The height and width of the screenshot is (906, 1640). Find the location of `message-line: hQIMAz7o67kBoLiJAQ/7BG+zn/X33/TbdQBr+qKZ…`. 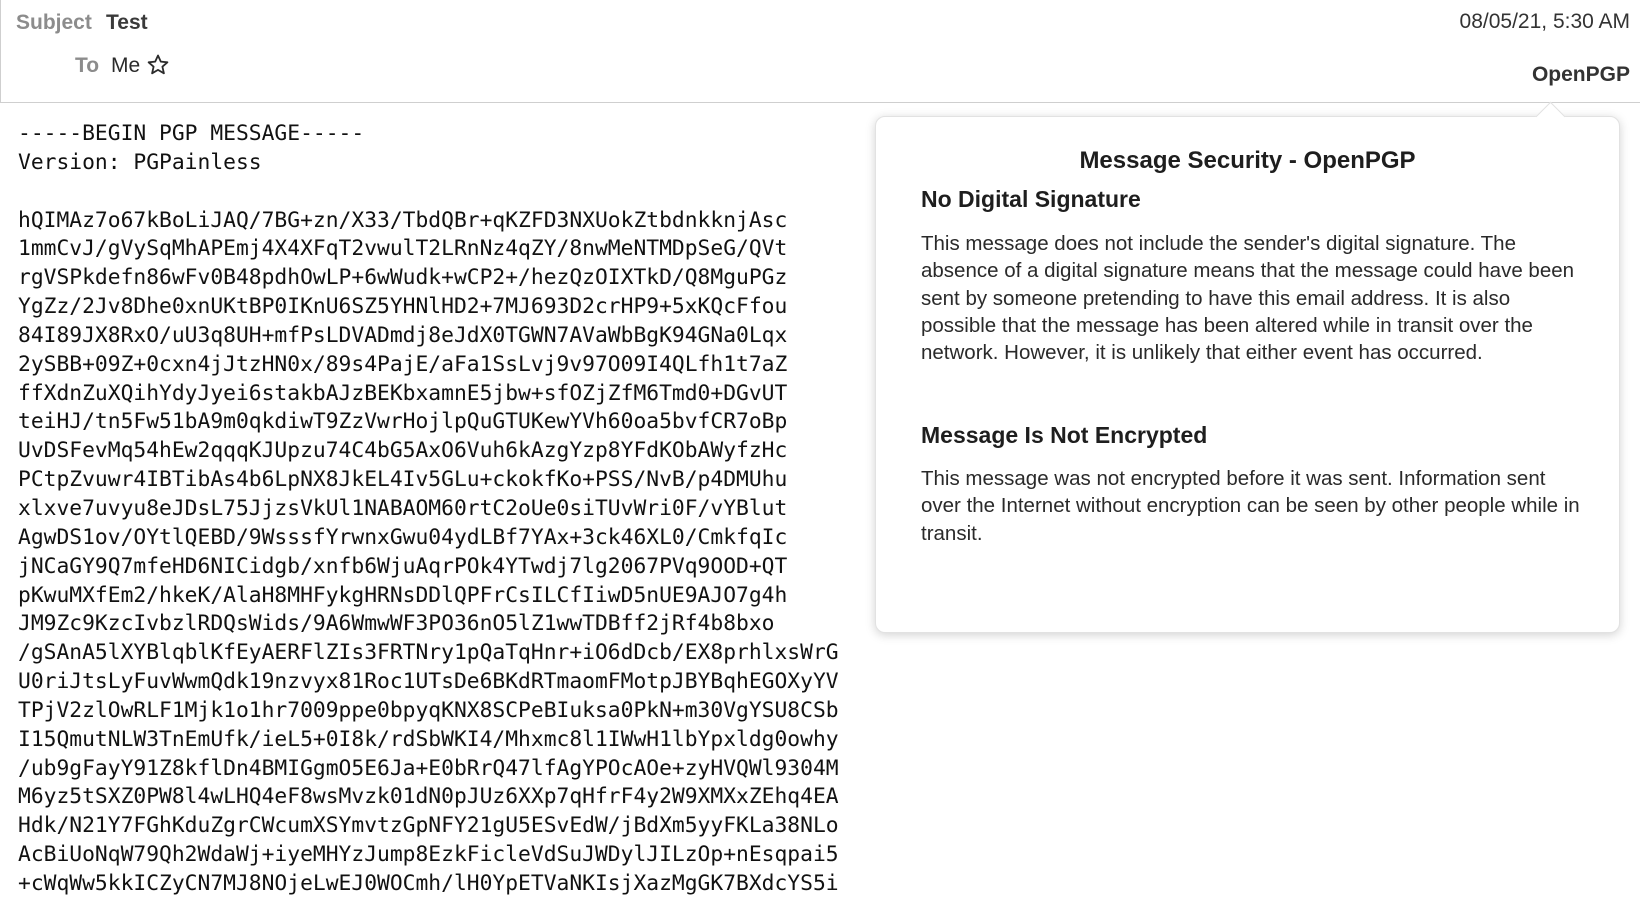

message-line: hQIMAz7o67kBoLiJAQ/7BG+zn/X33/TbdQBr+qKZ… is located at coordinates (403, 220).